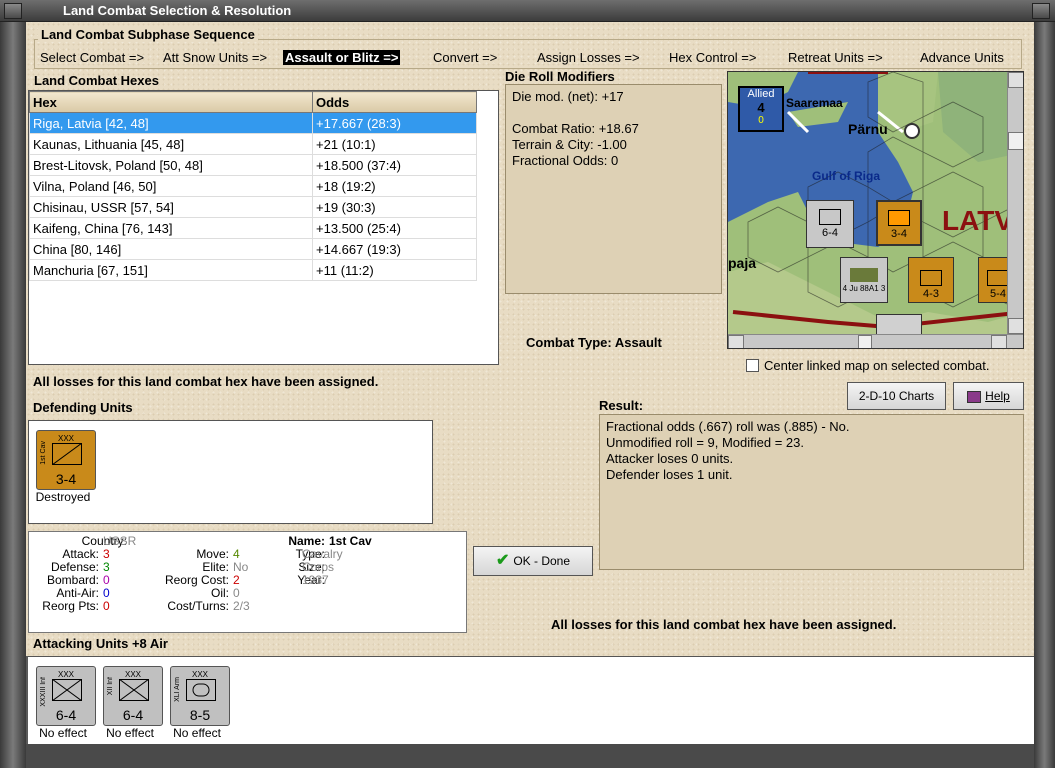 The height and width of the screenshot is (768, 1055). What do you see at coordinates (220, 593) in the screenshot?
I see `oil-label: Oil:` at bounding box center [220, 593].